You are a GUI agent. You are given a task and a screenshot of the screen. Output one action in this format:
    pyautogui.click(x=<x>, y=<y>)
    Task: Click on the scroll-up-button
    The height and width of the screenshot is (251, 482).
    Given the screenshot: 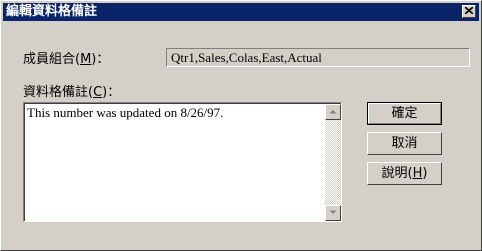 What is the action you would take?
    pyautogui.click(x=333, y=112)
    